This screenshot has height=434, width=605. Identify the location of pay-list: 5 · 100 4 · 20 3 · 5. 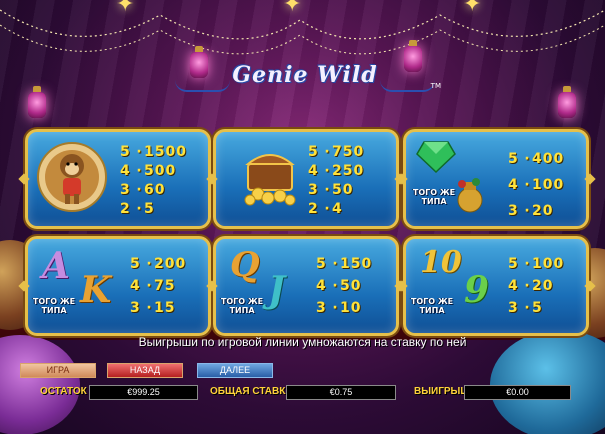
(536, 286).